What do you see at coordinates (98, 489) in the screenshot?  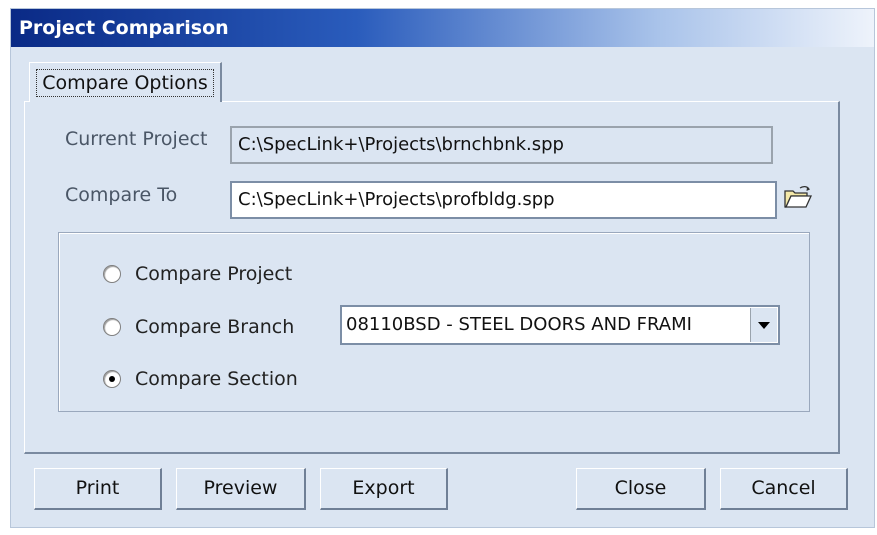 I see `print-button: Print` at bounding box center [98, 489].